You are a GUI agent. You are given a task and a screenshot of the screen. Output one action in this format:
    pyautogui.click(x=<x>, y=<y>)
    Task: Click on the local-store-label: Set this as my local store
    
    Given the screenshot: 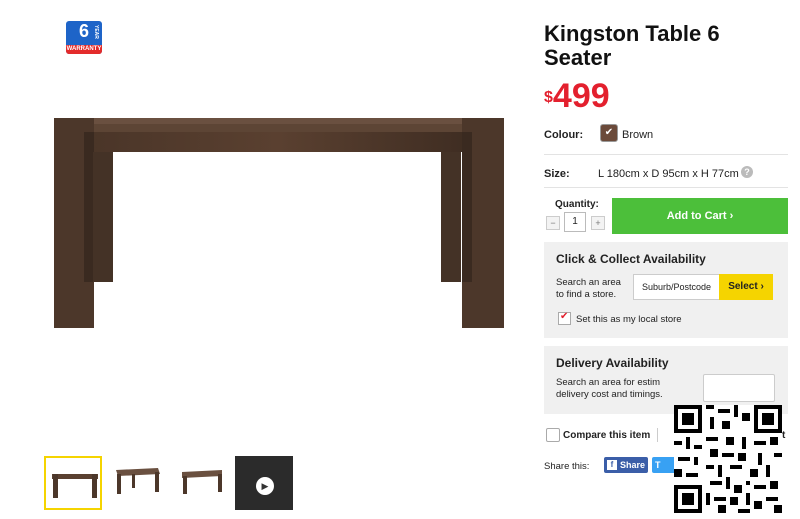 What is the action you would take?
    pyautogui.click(x=629, y=319)
    